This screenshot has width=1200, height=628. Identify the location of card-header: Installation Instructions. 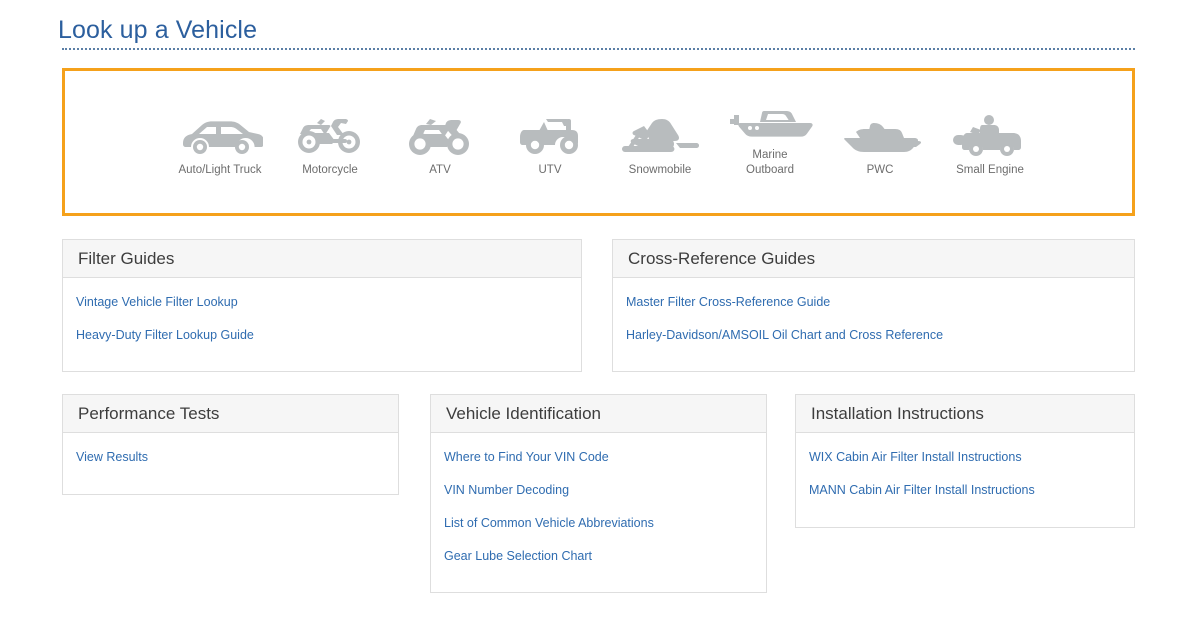
(965, 414).